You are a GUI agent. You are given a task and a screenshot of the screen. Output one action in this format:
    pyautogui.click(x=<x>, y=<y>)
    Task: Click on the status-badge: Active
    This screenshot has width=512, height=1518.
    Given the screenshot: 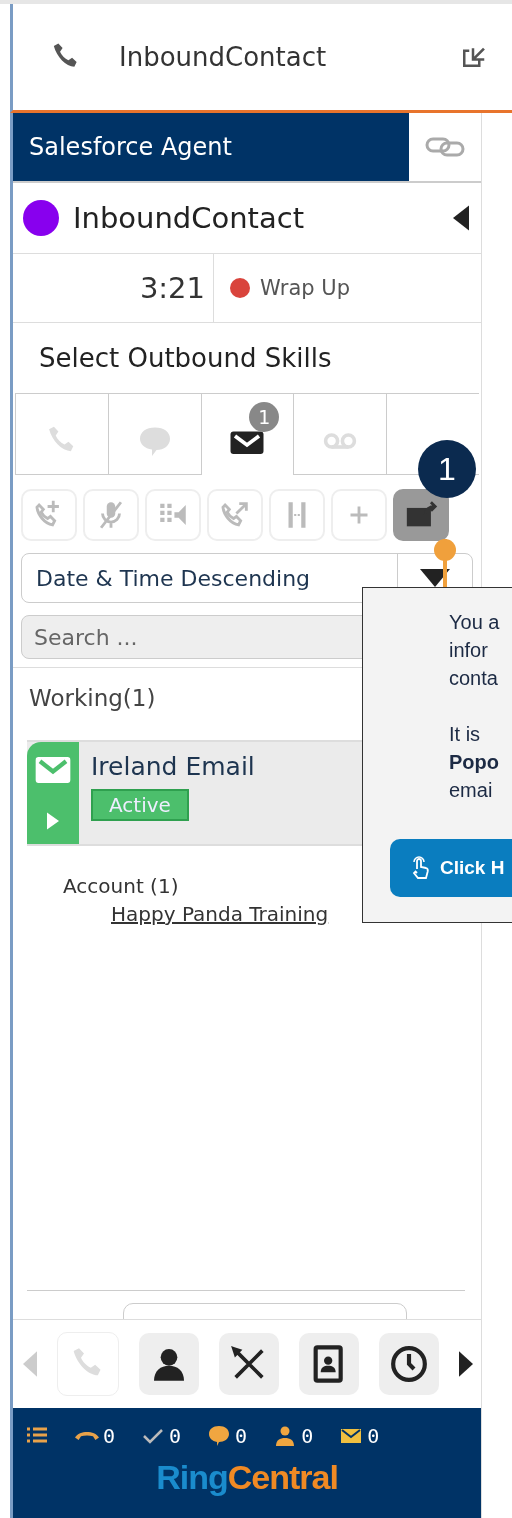 What is the action you would take?
    pyautogui.click(x=140, y=805)
    